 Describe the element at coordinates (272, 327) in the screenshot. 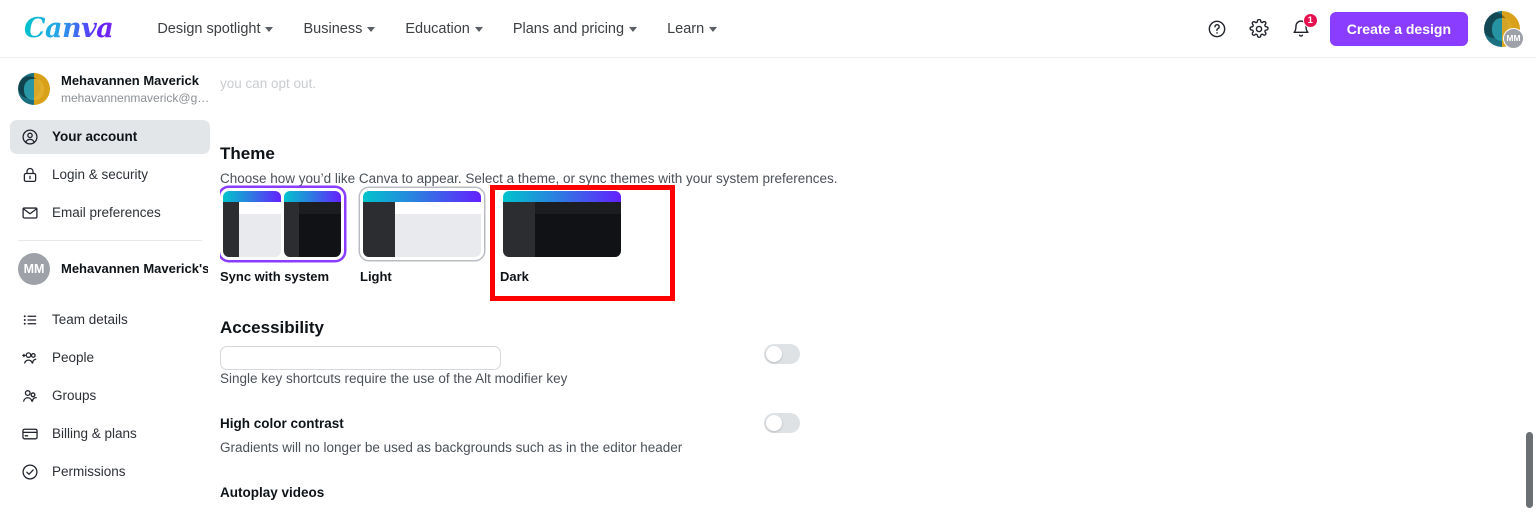

I see `accessibility-section-title: Accessibility` at that location.